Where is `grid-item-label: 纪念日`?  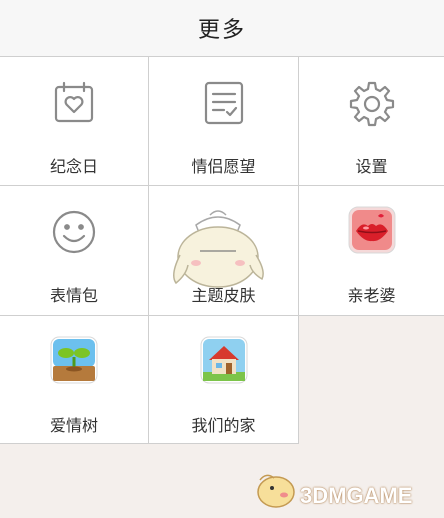
grid-item-label: 纪念日 is located at coordinates (73, 166).